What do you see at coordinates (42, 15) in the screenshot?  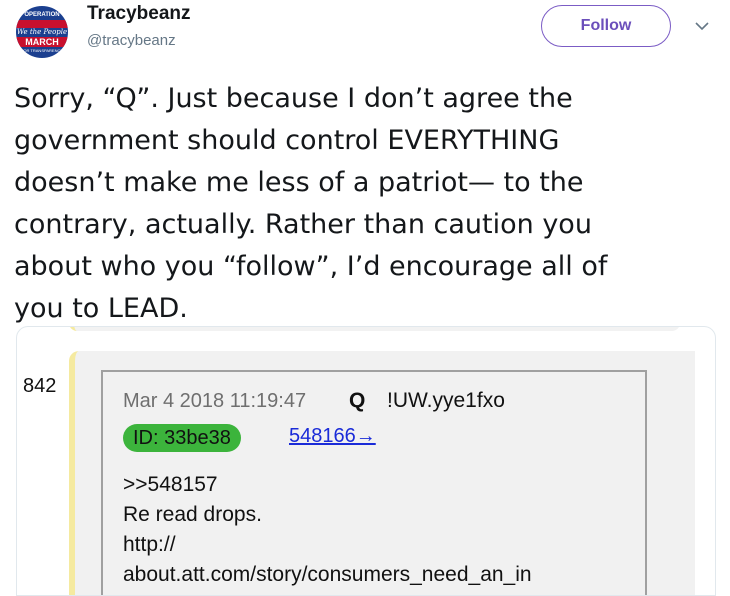 I see `avatar-top-text: OPERATION` at bounding box center [42, 15].